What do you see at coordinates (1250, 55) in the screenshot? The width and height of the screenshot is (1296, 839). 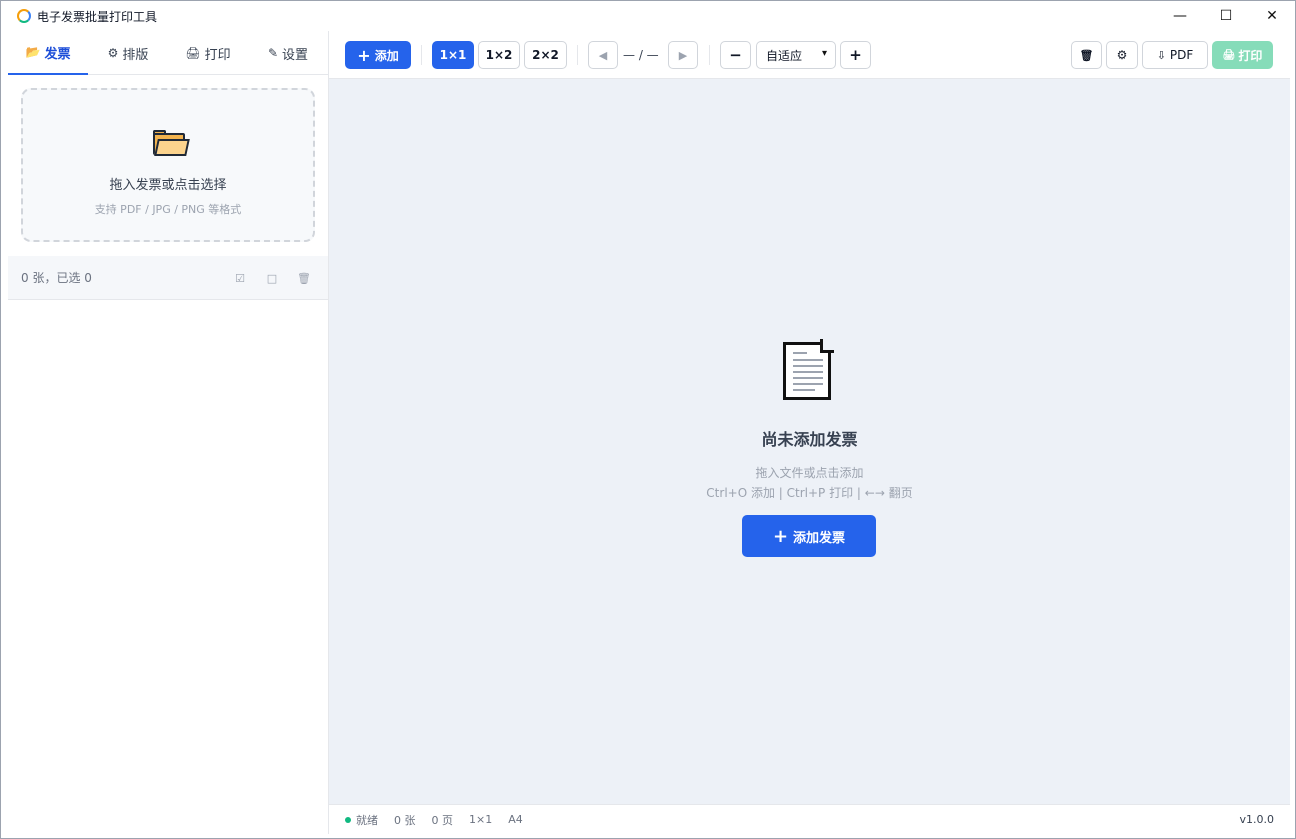 I see `print-label: 打印` at bounding box center [1250, 55].